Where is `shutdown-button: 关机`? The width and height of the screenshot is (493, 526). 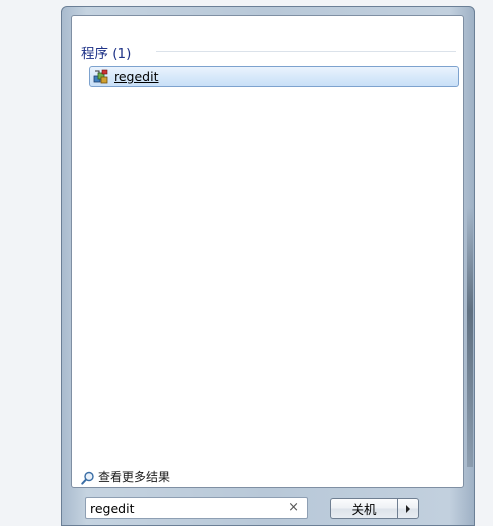
shutdown-button: 关机 is located at coordinates (363, 508).